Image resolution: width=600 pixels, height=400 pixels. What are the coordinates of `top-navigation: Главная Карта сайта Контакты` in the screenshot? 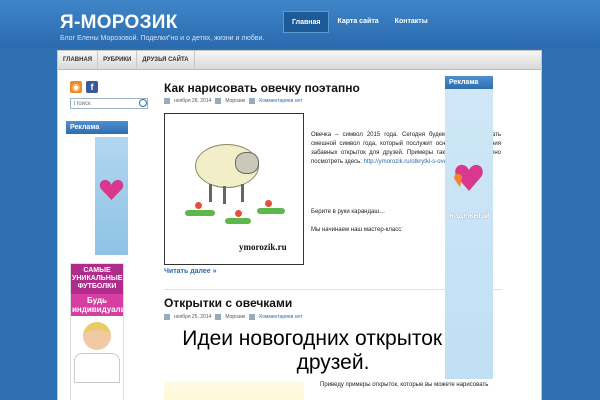 It's located at (359, 22).